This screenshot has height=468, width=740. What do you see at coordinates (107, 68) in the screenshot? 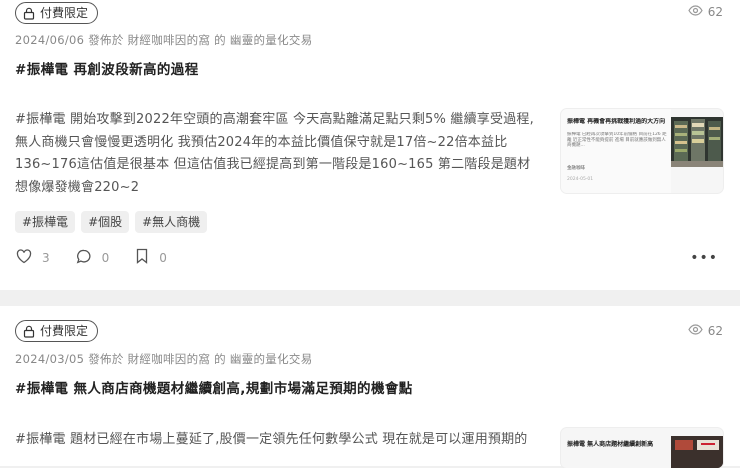
I see `post-title: #振樺電 再創波段新高的過程` at bounding box center [107, 68].